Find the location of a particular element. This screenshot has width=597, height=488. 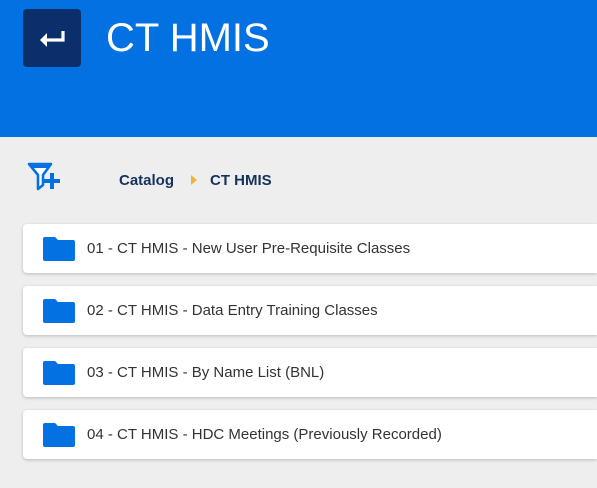

breadcrumb-catalog-link: Catalog is located at coordinates (146, 180).